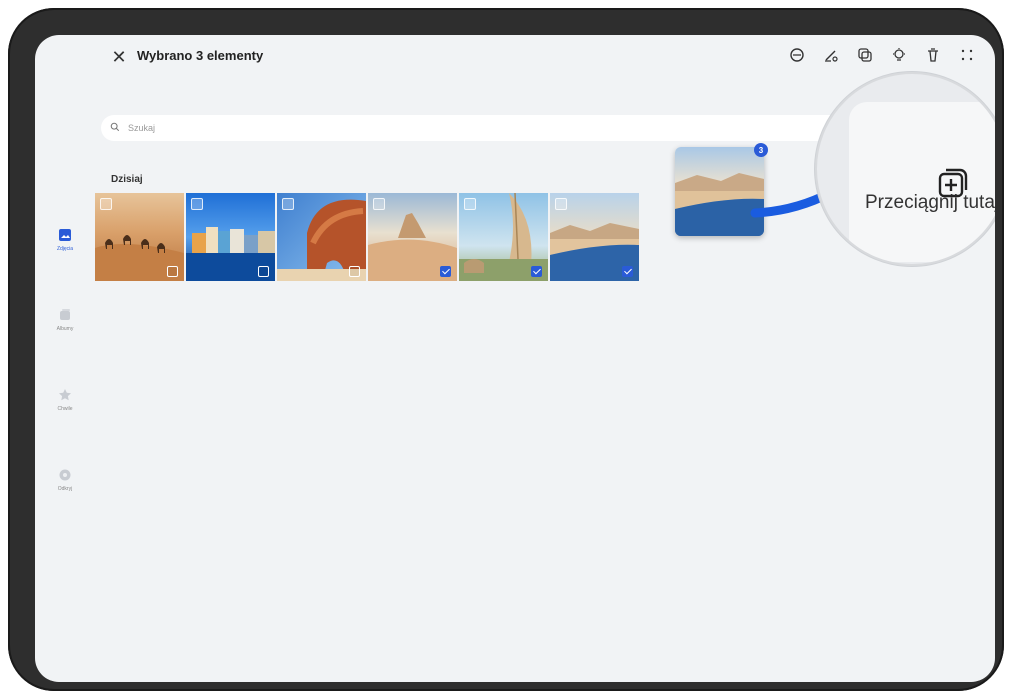  I want to click on sidebar-item-albums: Albumy, so click(65, 319).